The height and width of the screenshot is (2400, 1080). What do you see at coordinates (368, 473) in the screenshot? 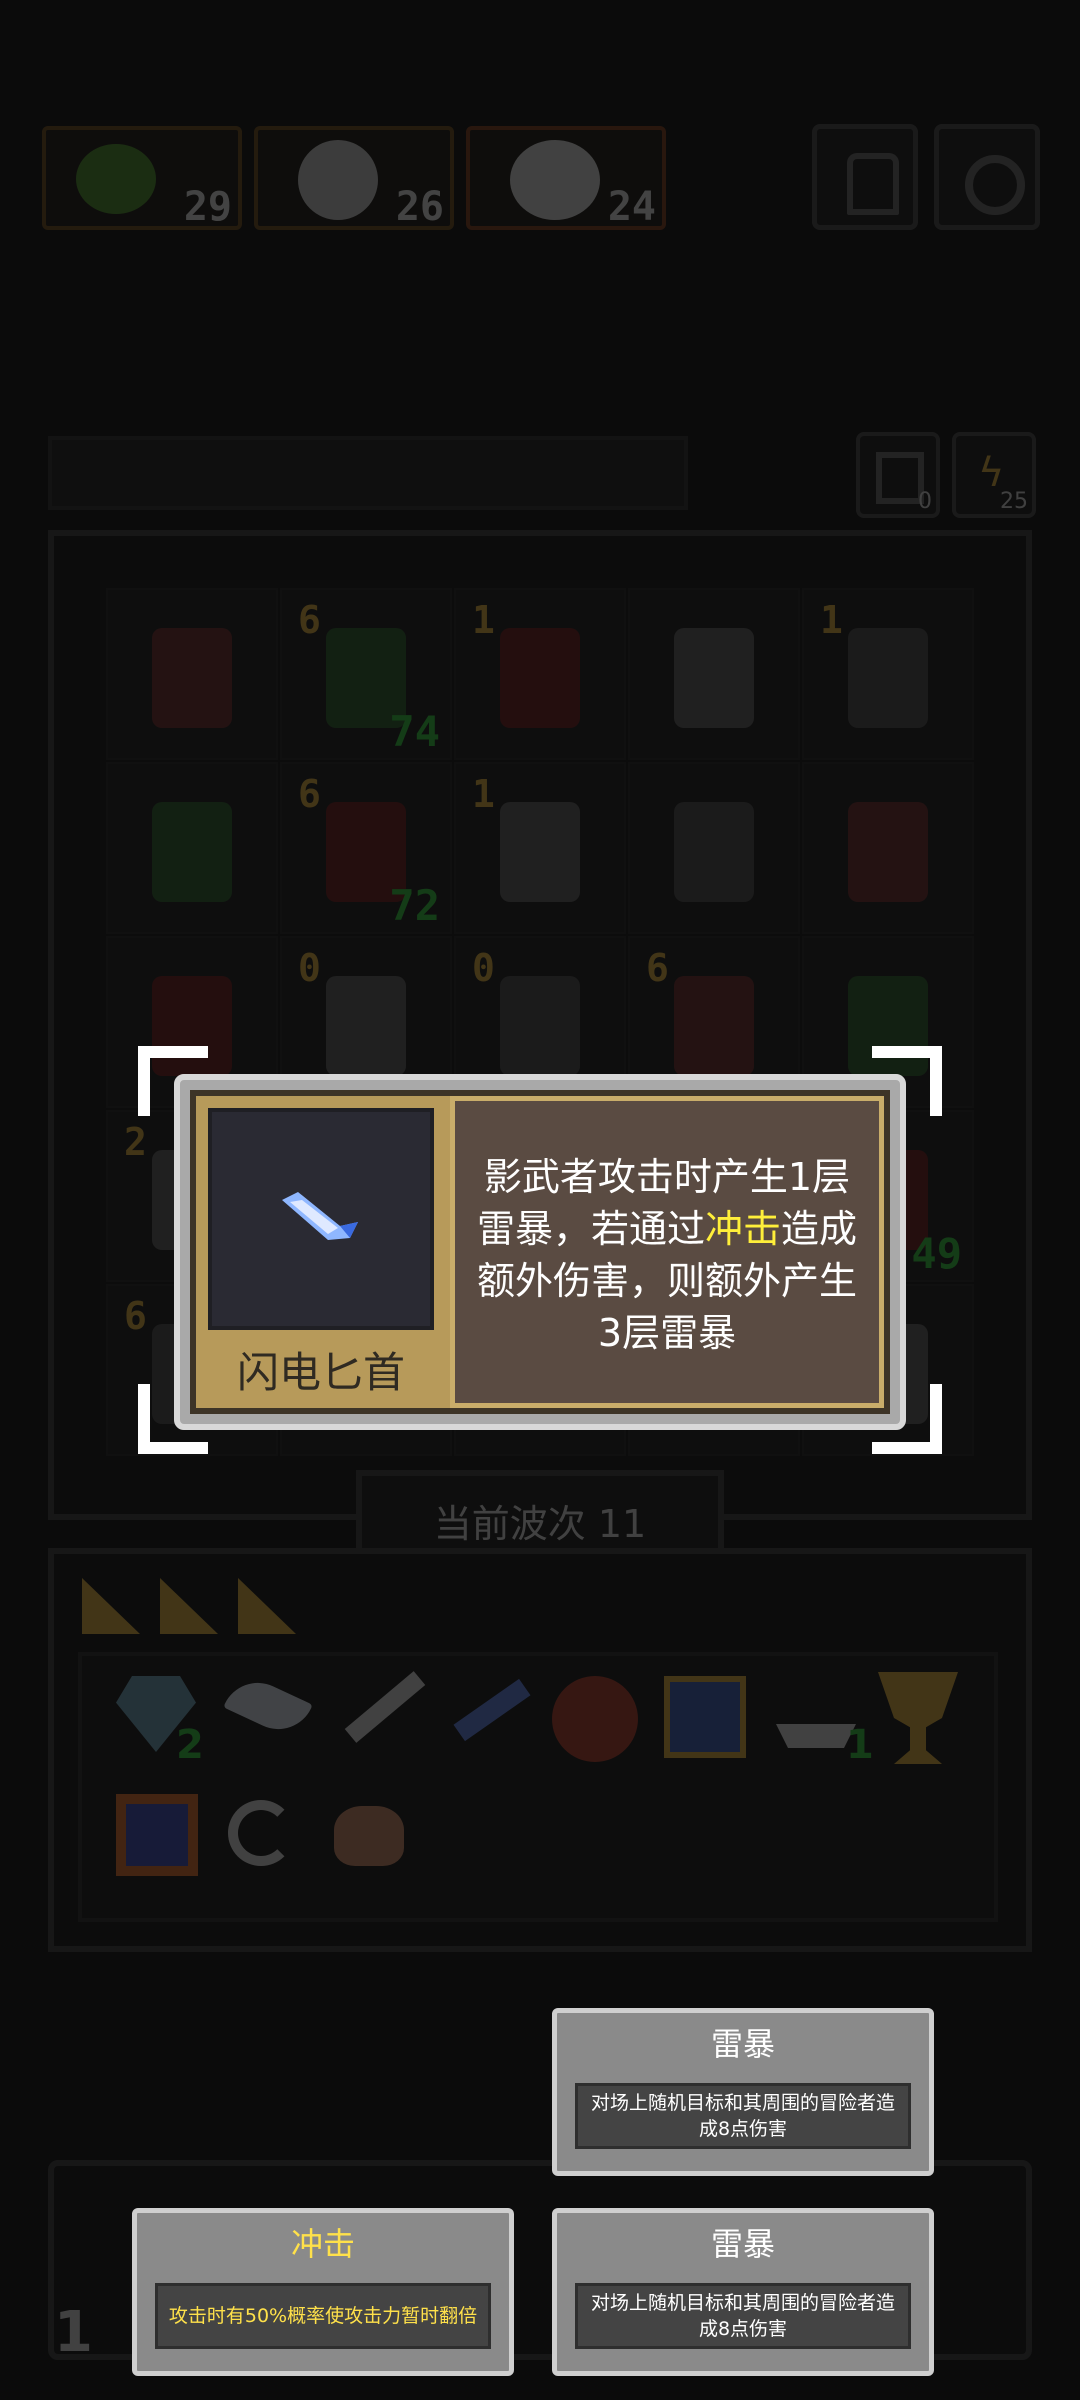
I see `status-bar` at bounding box center [368, 473].